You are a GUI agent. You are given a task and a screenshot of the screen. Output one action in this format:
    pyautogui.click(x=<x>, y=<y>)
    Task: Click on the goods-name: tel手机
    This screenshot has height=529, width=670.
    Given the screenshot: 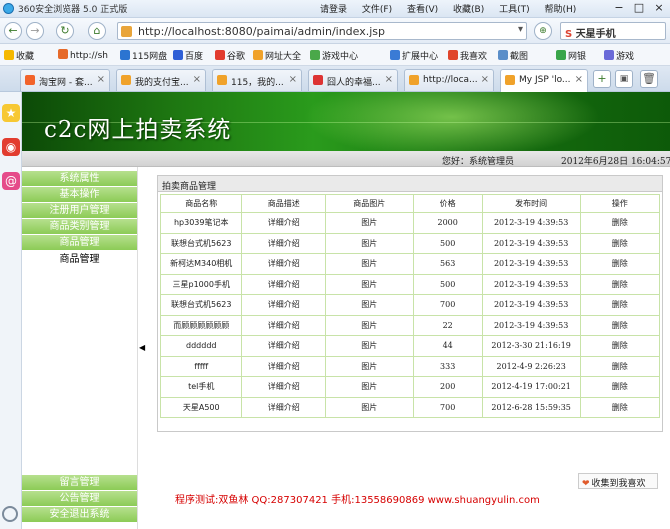 What is the action you would take?
    pyautogui.click(x=201, y=387)
    